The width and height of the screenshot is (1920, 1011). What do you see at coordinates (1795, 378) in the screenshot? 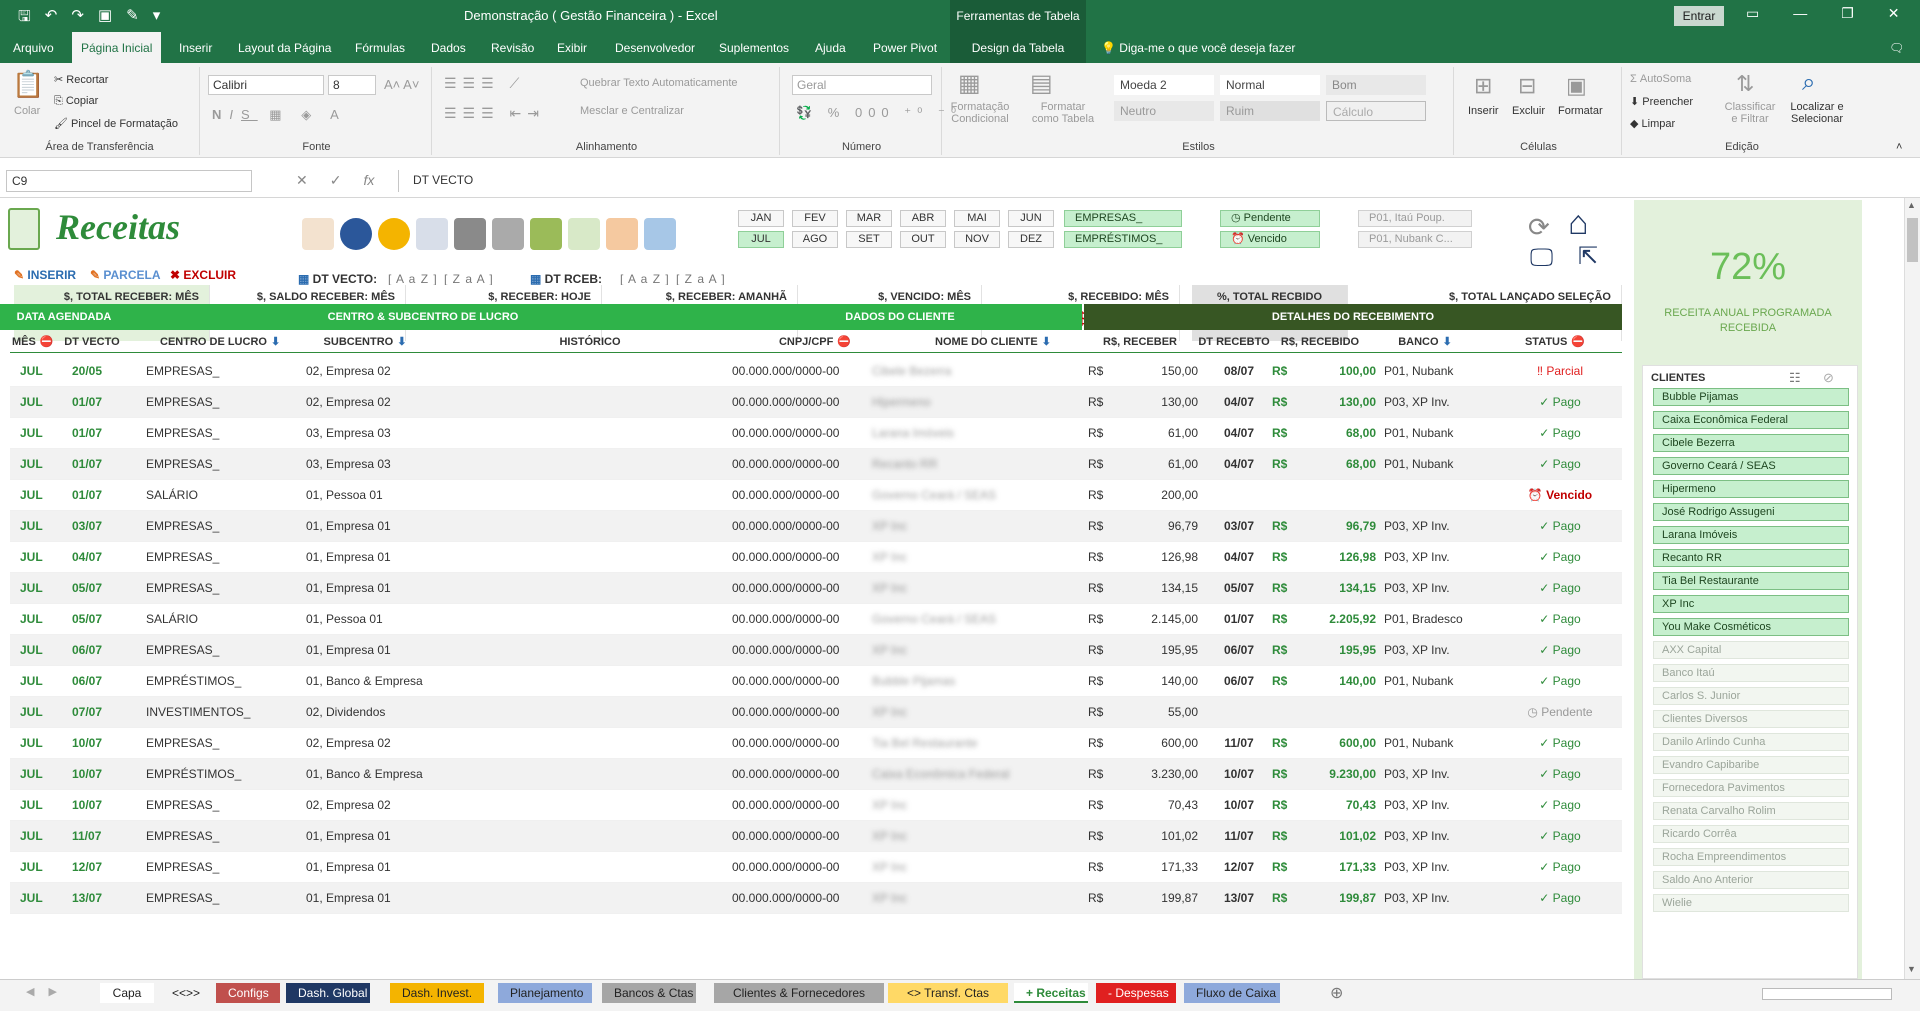
I see `multi-select-icon: ☷` at bounding box center [1795, 378].